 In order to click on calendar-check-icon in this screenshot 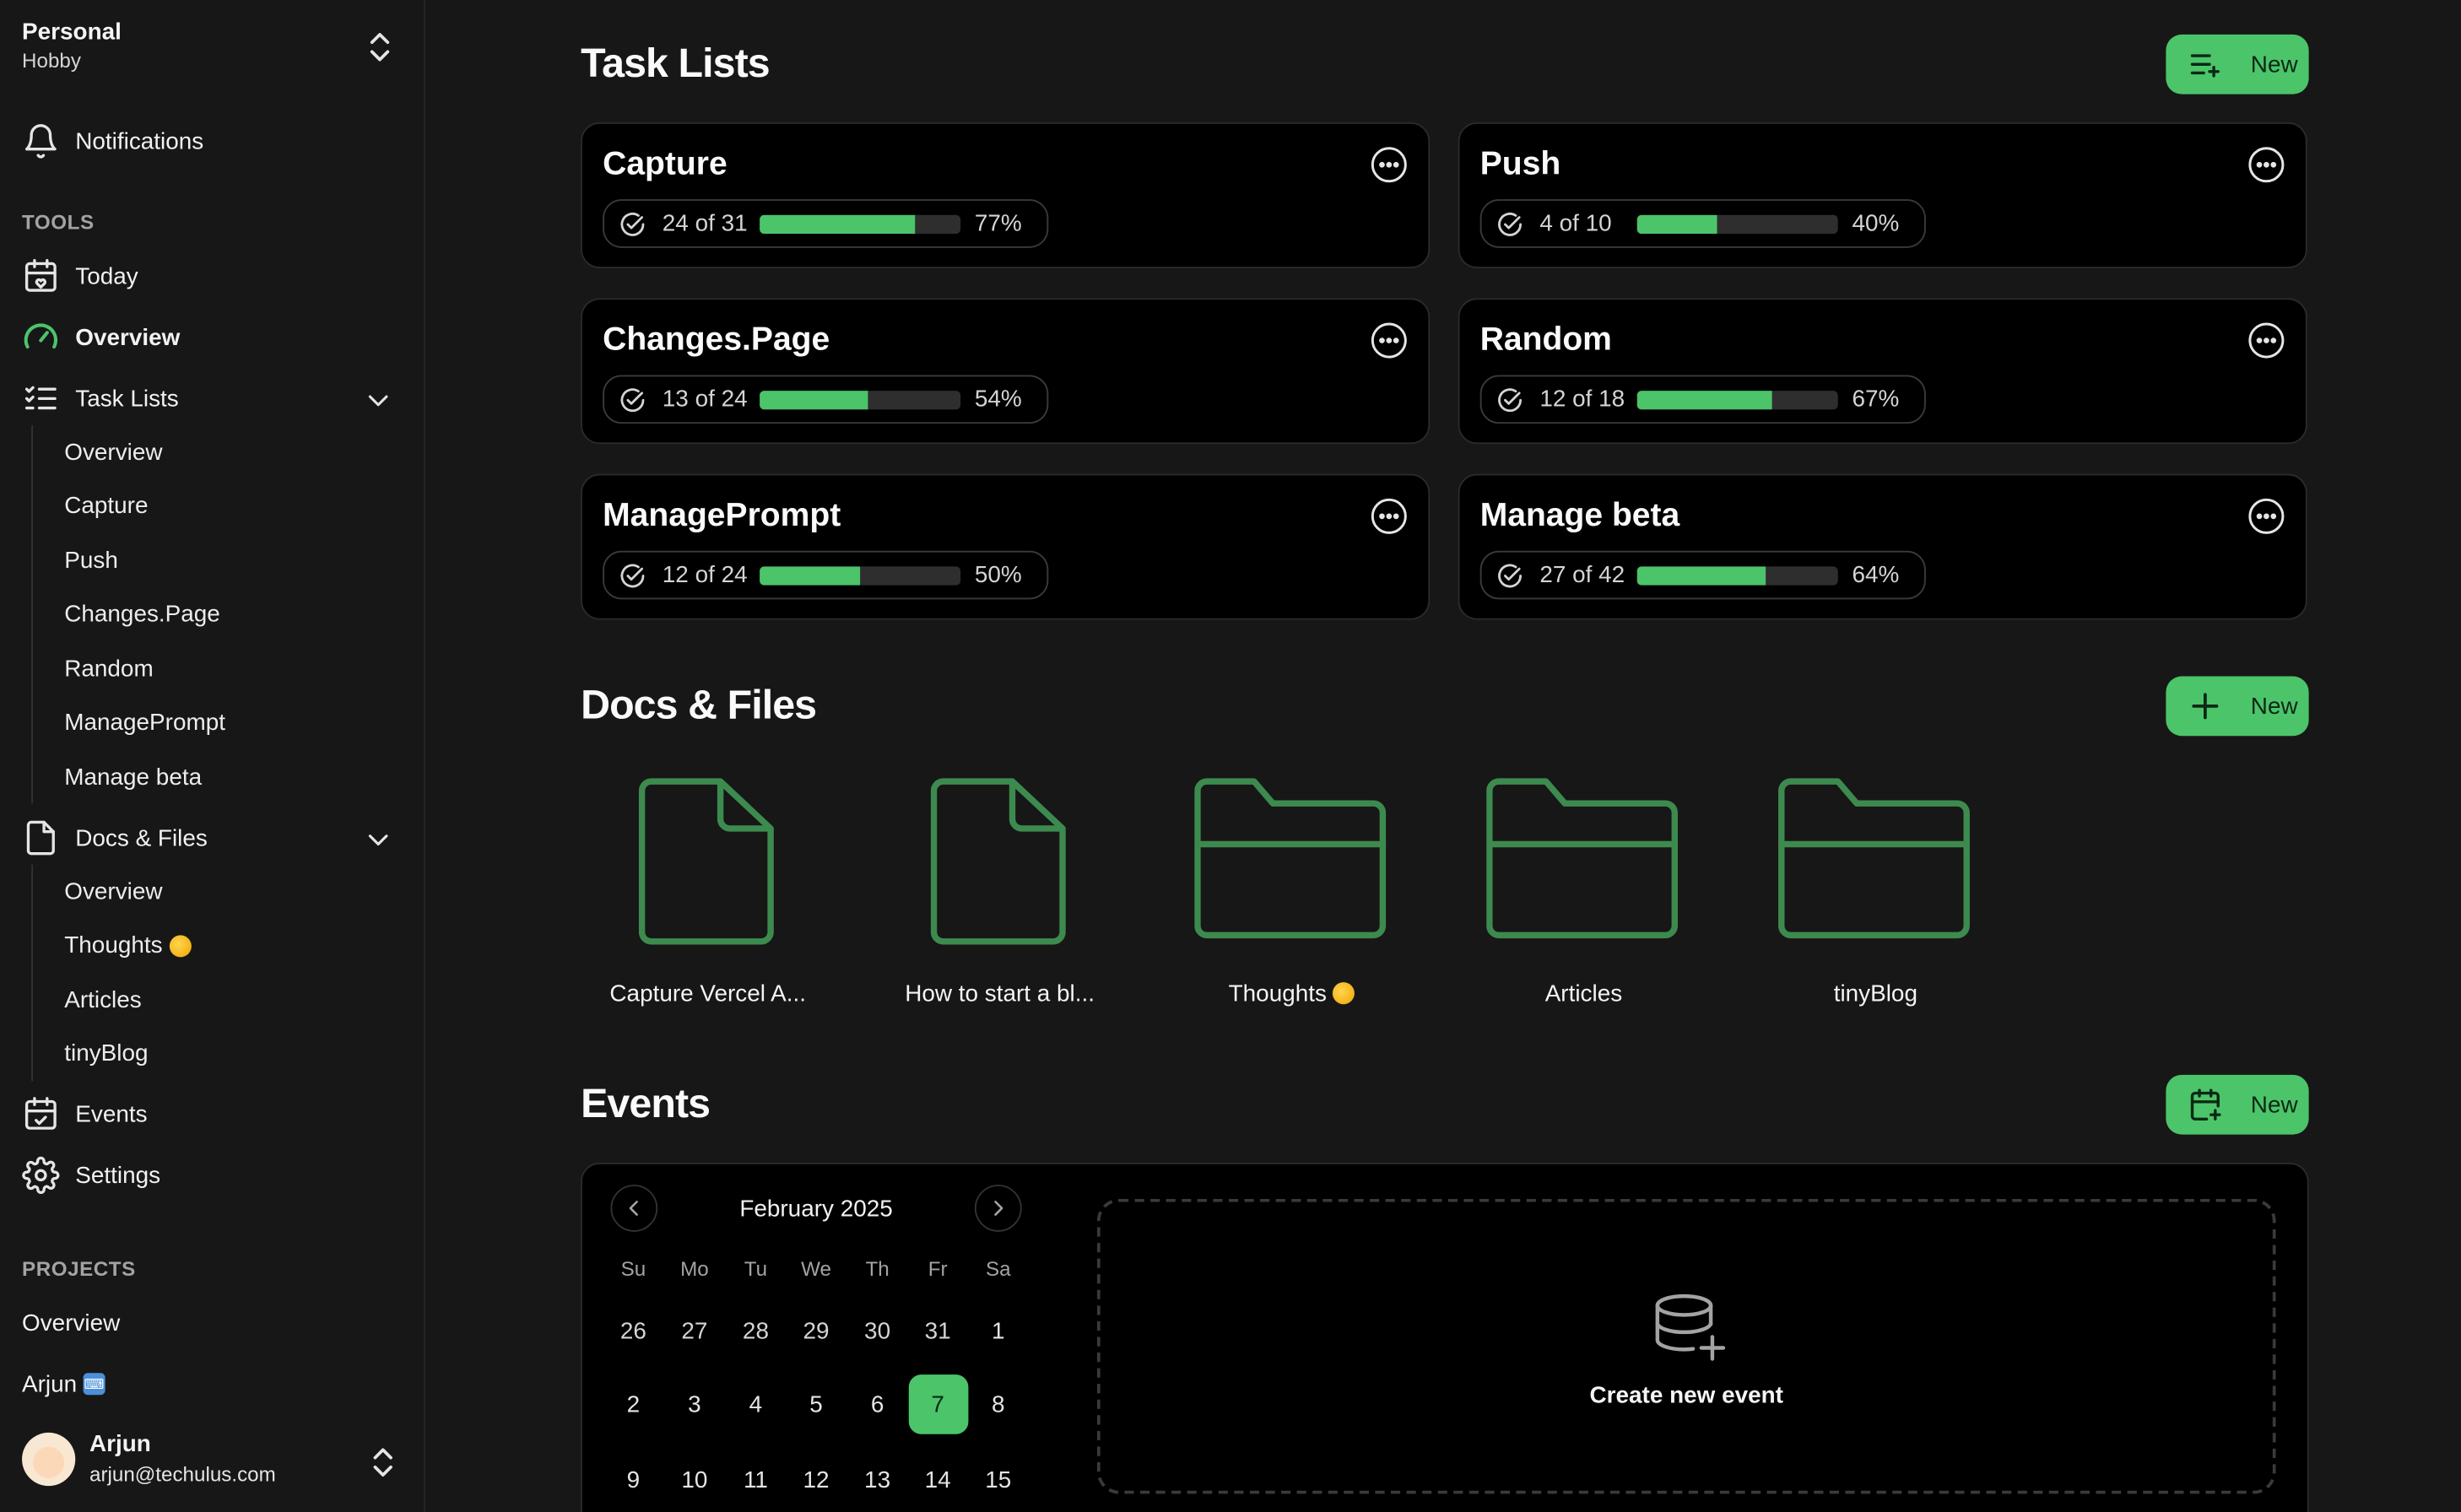, I will do `click(41, 1114)`.